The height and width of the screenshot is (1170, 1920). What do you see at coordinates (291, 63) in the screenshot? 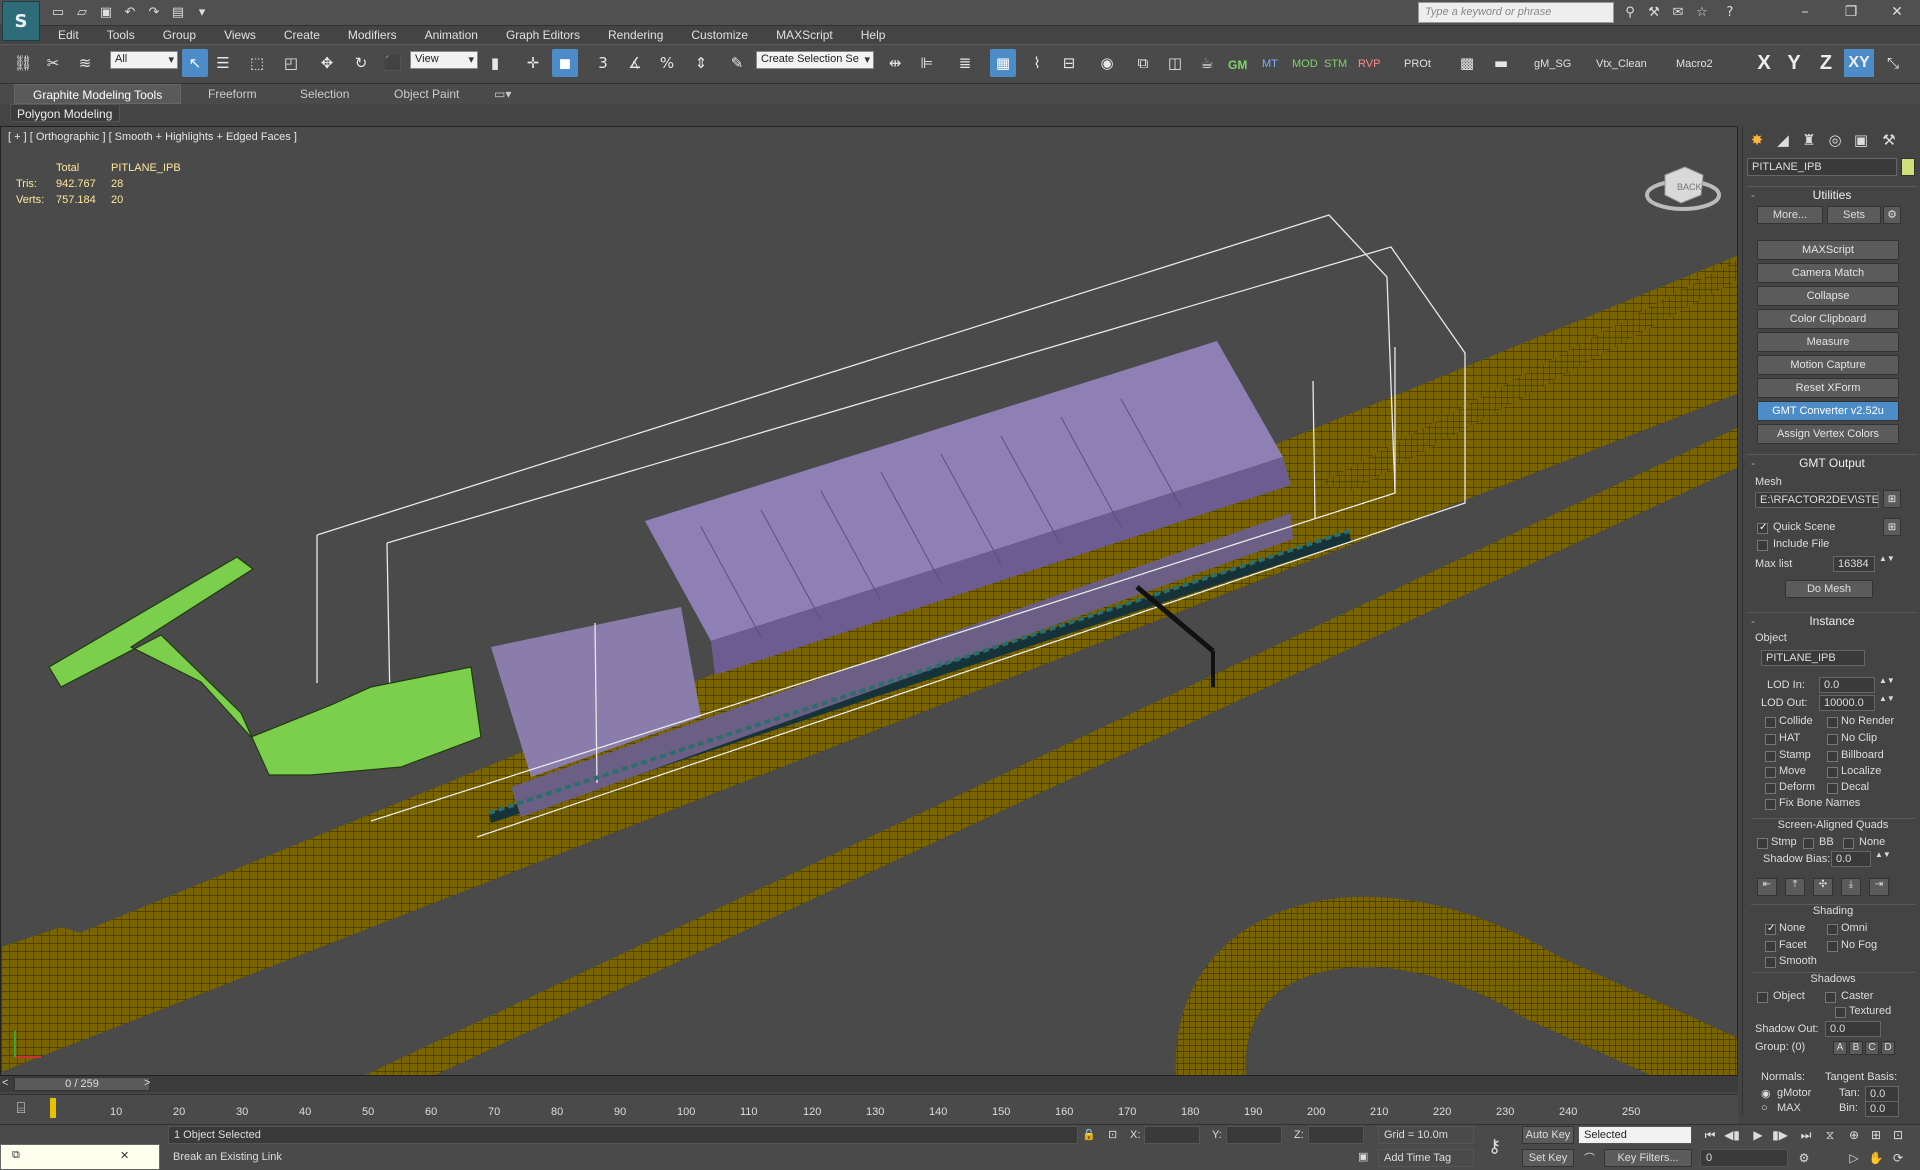
I see `window-crossing-icon: ◰` at bounding box center [291, 63].